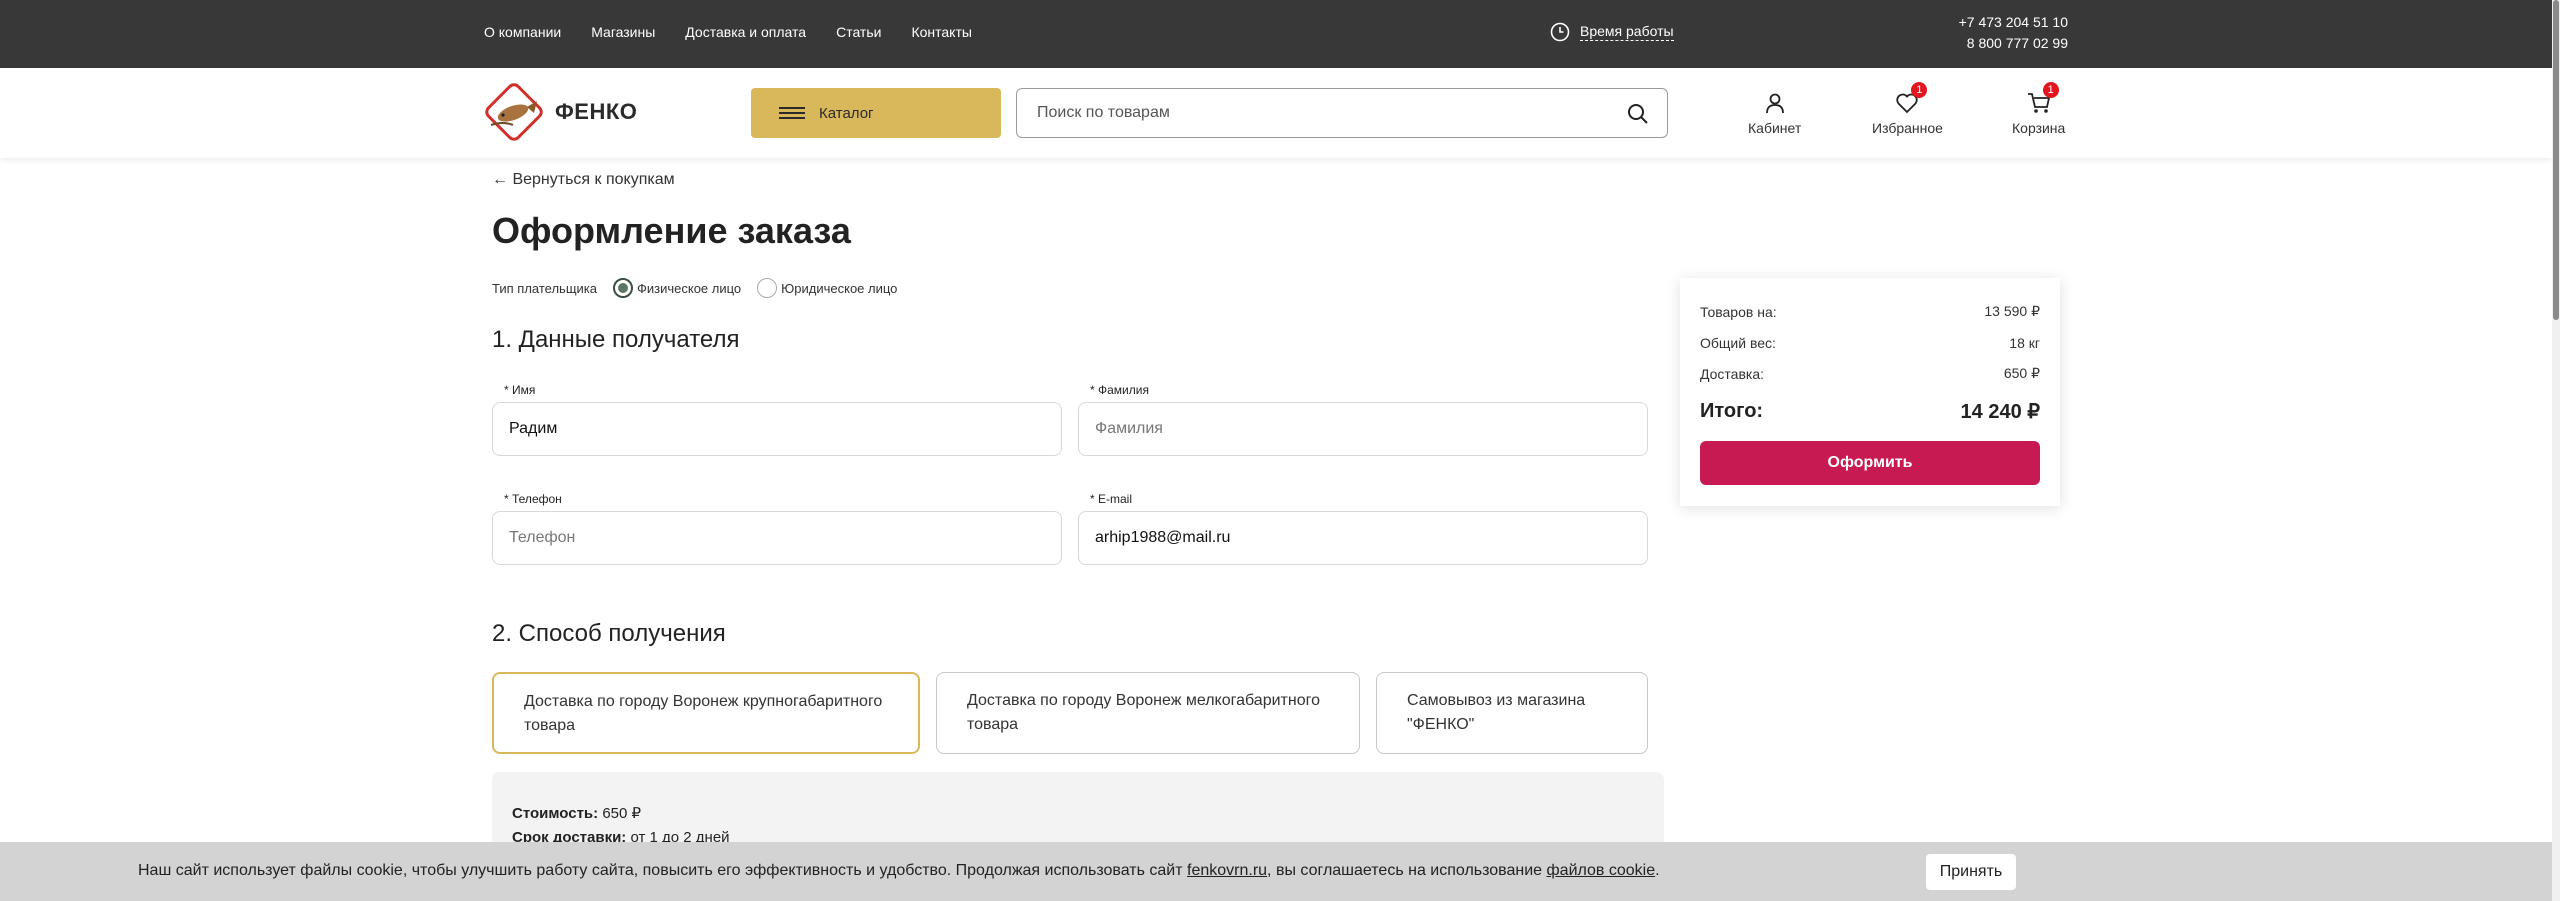 This screenshot has height=901, width=2560. I want to click on back-to-shopping-link: ← Вернуться к покупкам, so click(583, 180).